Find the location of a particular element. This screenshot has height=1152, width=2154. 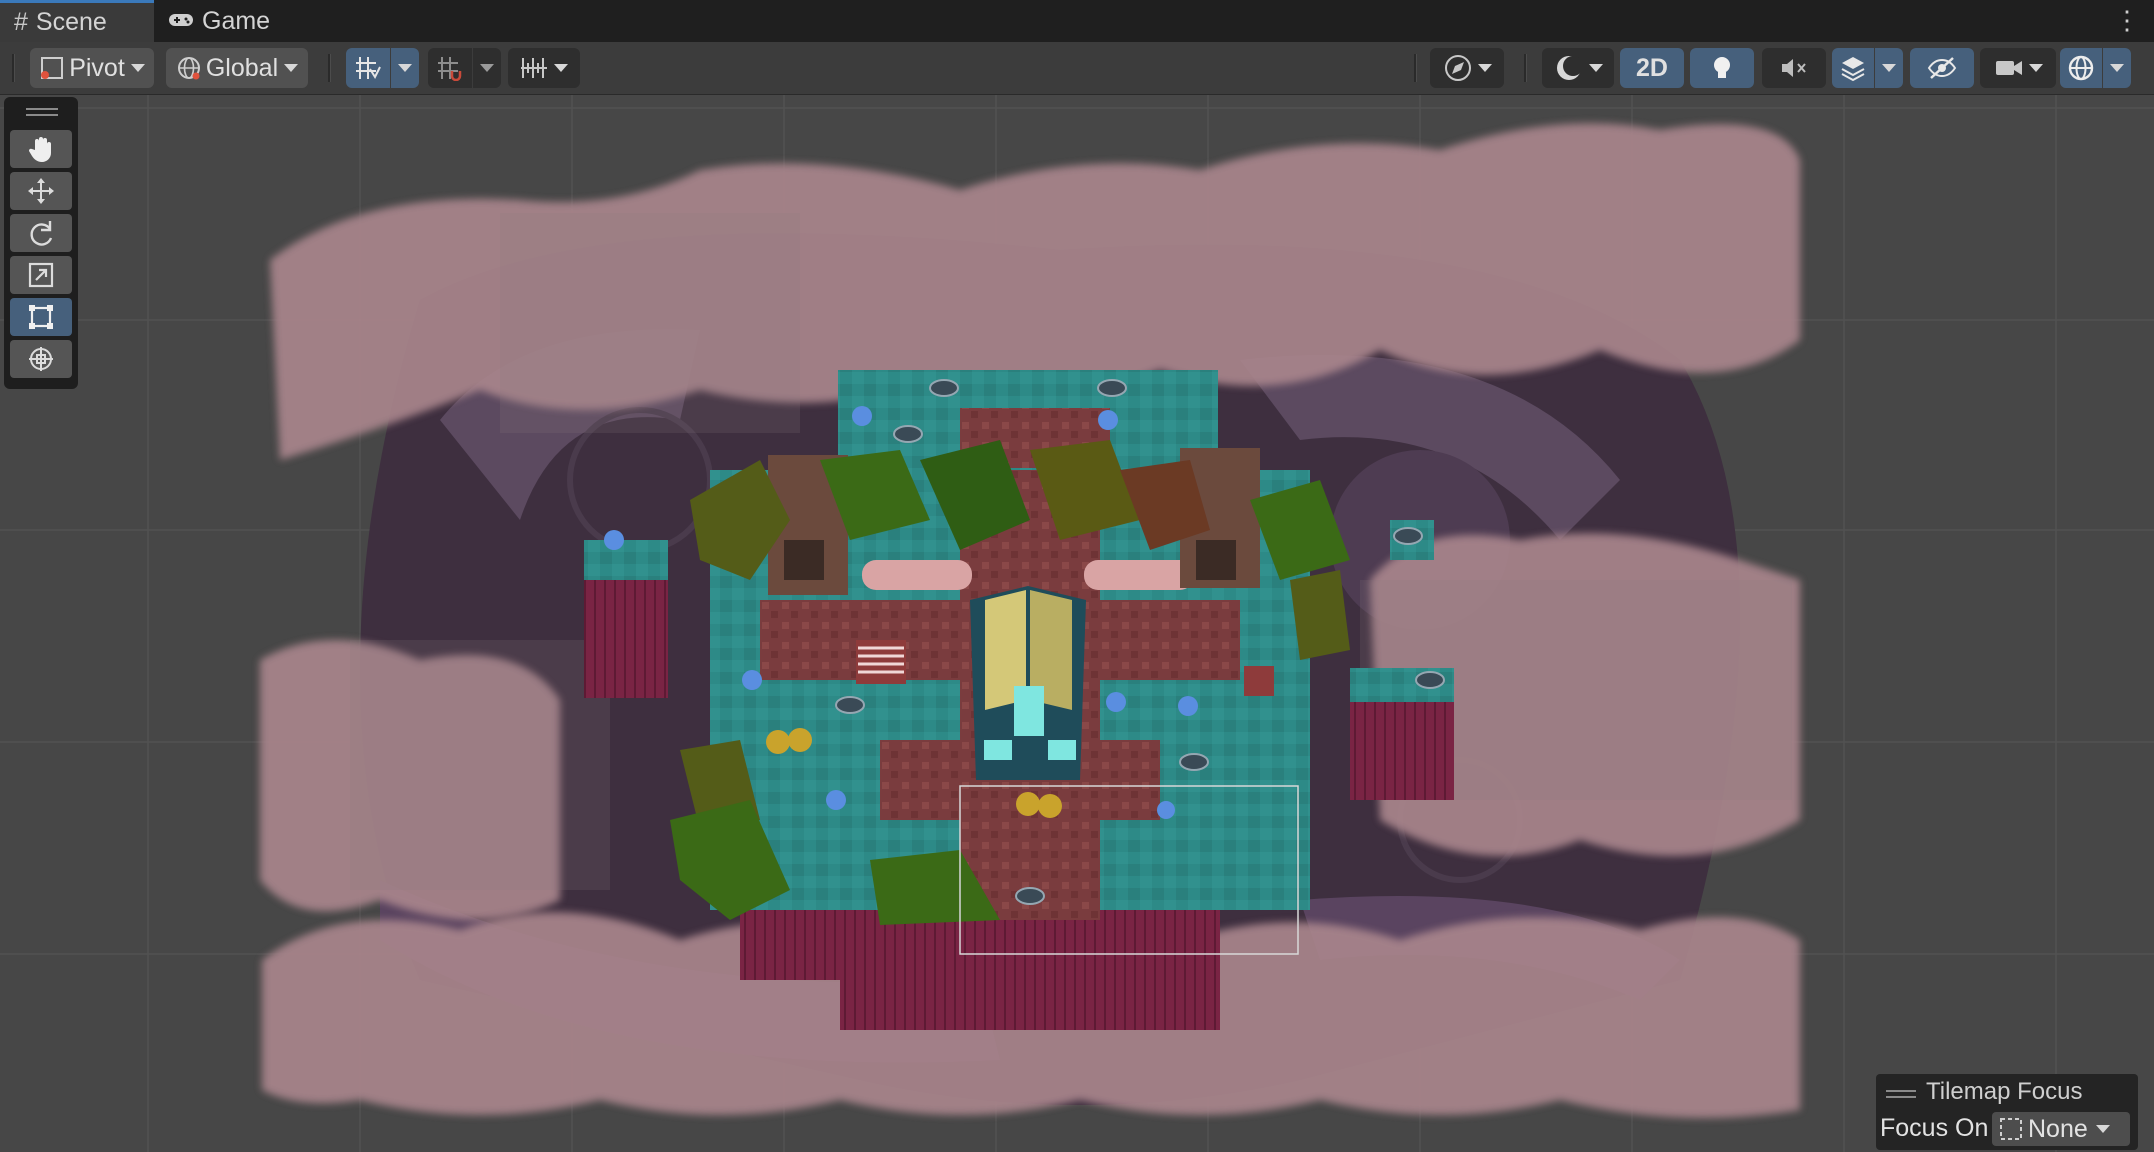

rect-transform-icon is located at coordinates (41, 317).